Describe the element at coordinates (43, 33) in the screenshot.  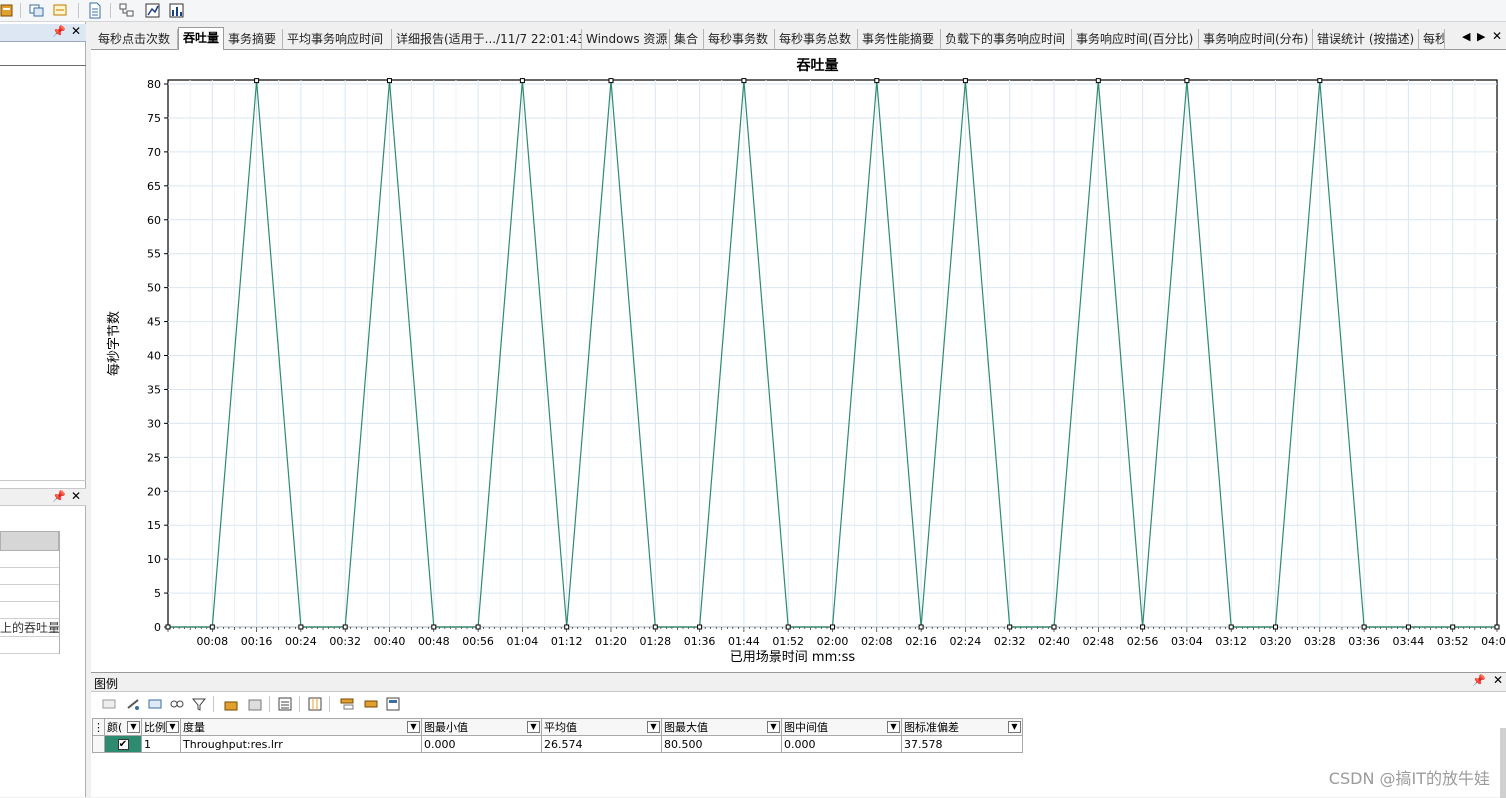
I see `session-explorer-title: 📌 ✕` at that location.